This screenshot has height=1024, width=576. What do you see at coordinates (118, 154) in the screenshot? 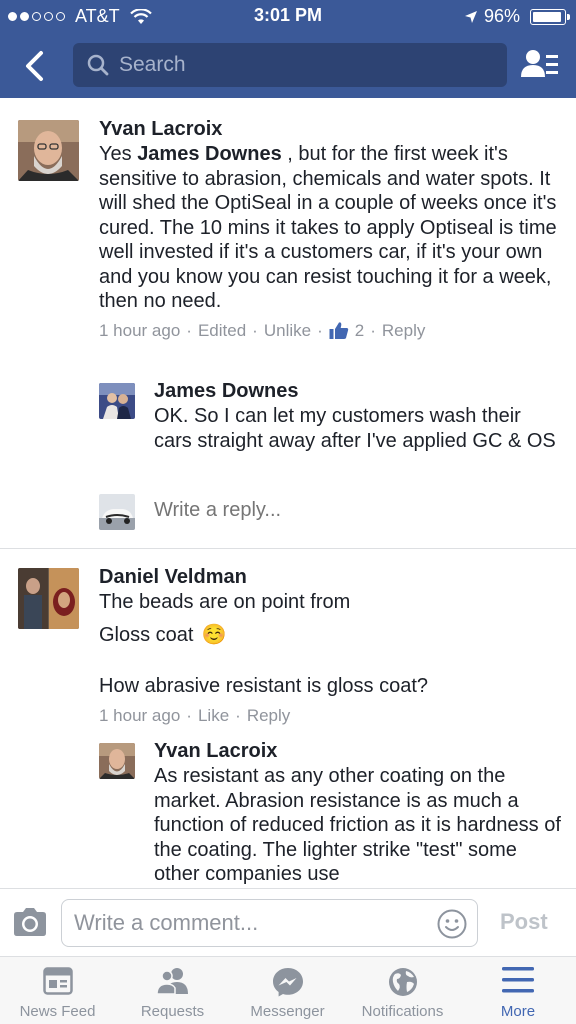
I see `comment-text-prefix: Yes` at bounding box center [118, 154].